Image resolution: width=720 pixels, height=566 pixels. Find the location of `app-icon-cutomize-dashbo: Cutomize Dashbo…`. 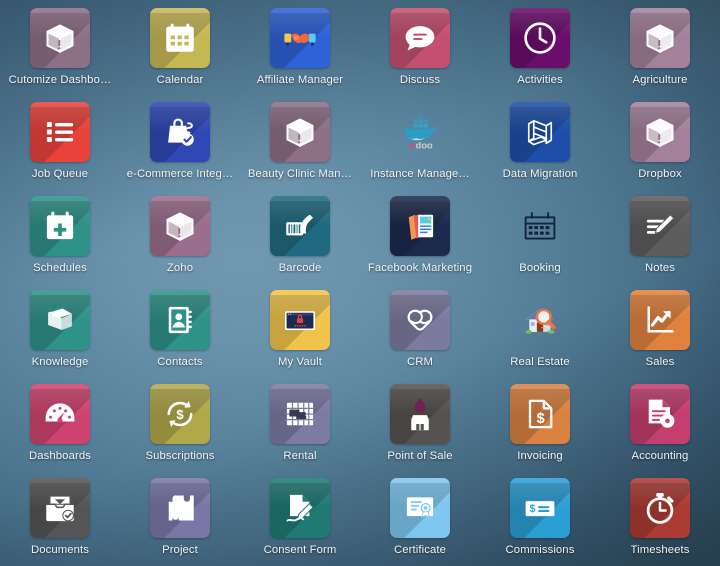

app-icon-cutomize-dashbo: Cutomize Dashbo… is located at coordinates (60, 55).